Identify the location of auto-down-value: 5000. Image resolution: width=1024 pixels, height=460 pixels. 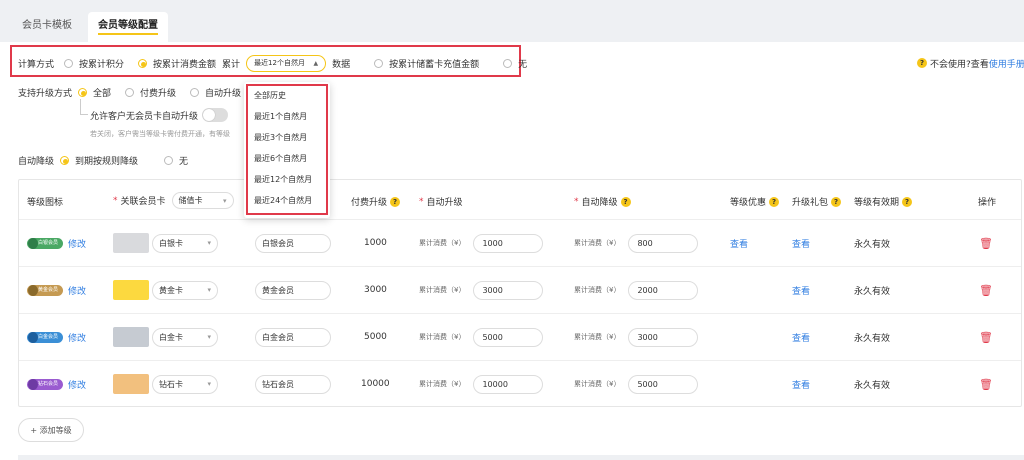
(647, 384).